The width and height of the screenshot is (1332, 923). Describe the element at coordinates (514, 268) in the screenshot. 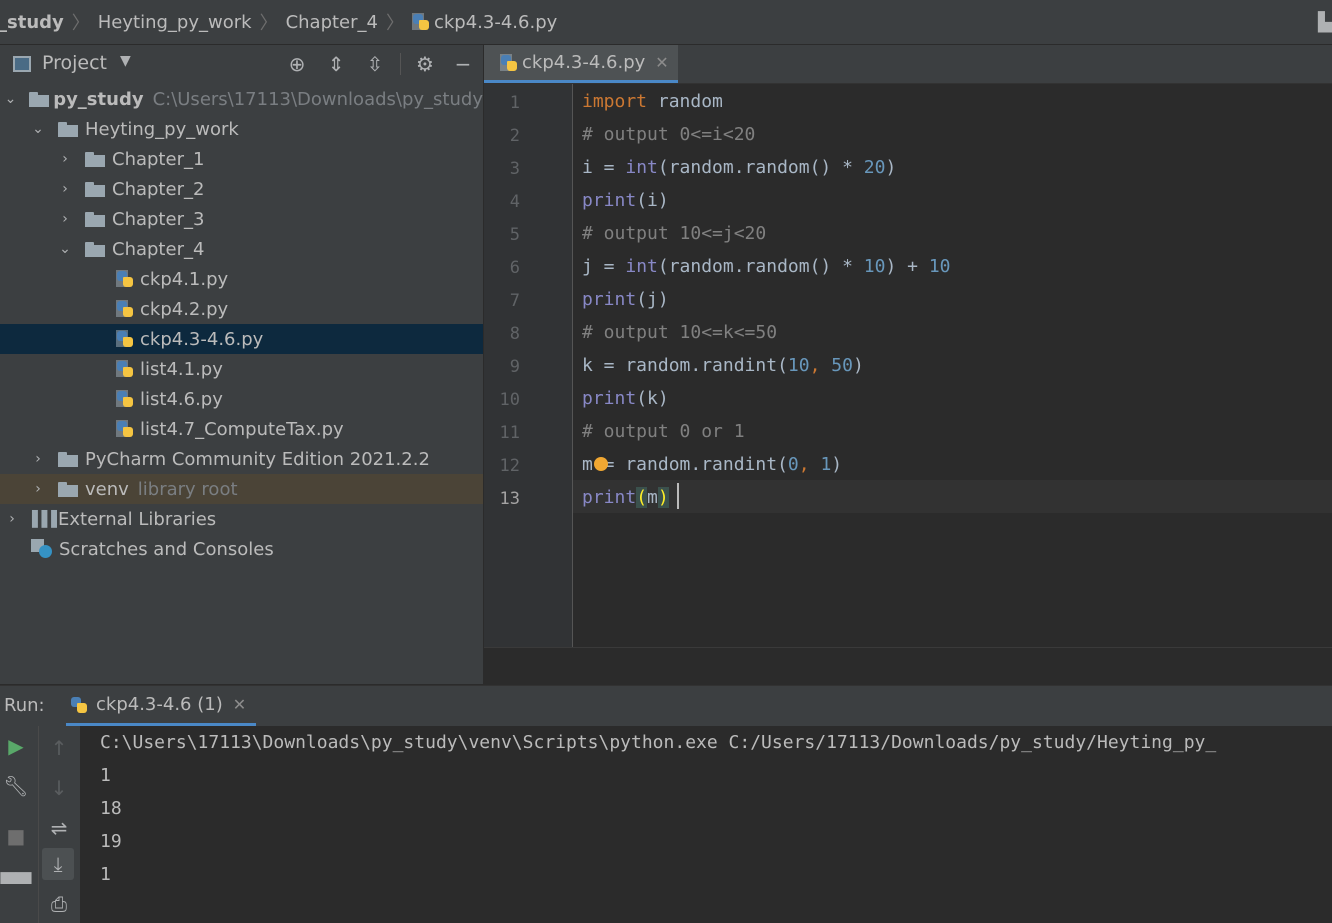

I see `line-number: 6` at that location.